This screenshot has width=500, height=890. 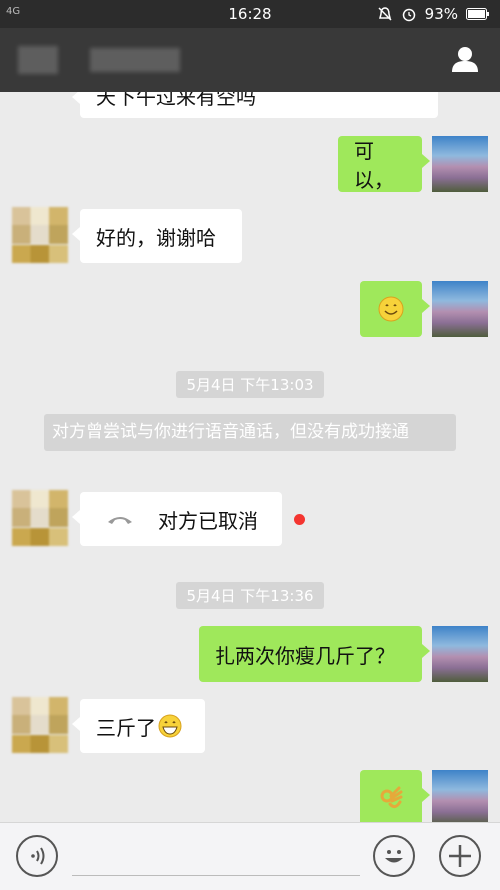 I want to click on voice-icon, so click(x=38, y=856).